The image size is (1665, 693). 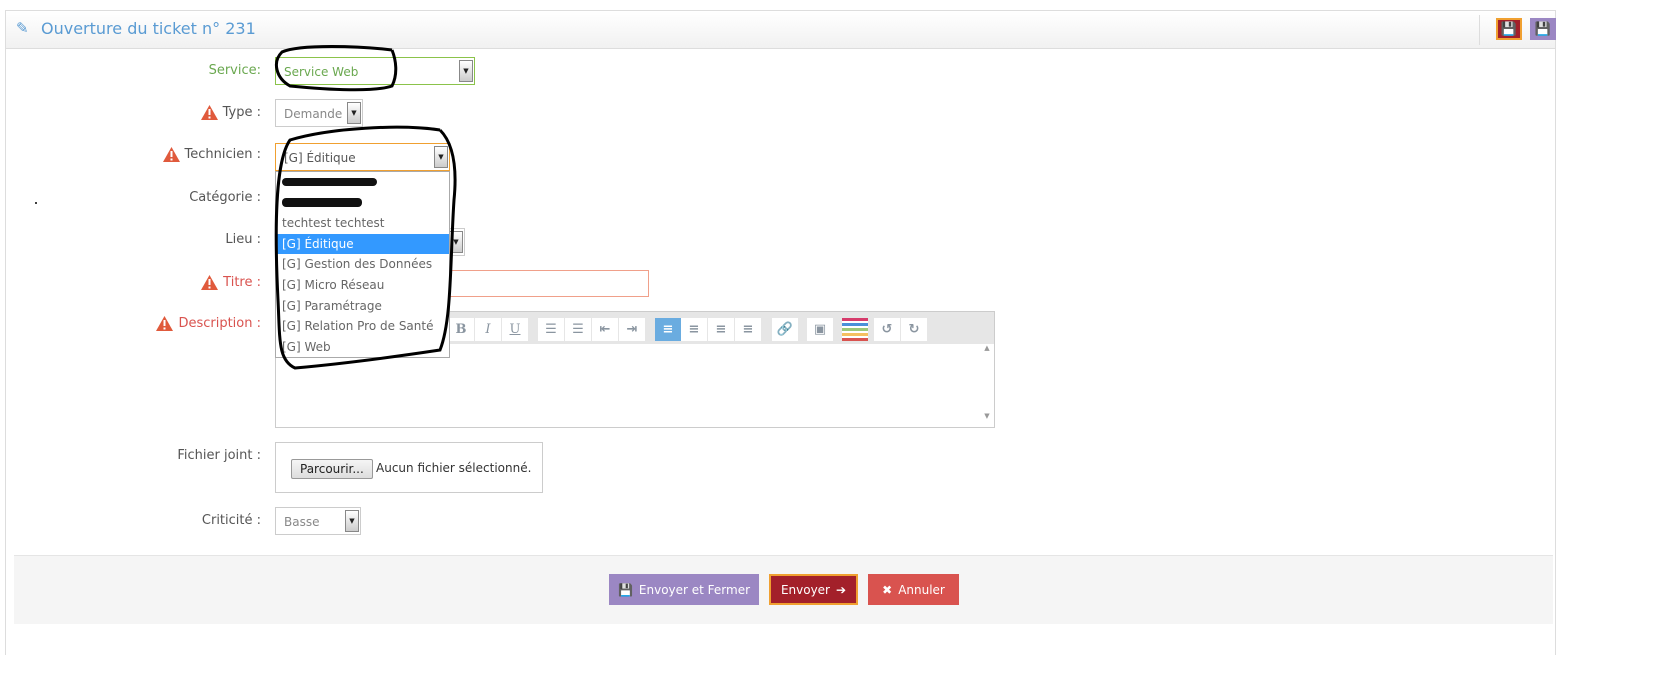 I want to click on editor-scrollbar: ▲ ▼, so click(x=987, y=385).